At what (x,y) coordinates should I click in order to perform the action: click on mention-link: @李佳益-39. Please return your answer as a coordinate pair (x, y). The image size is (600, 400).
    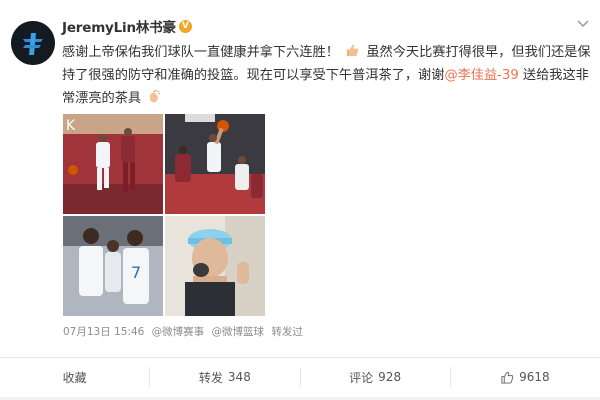
    Looking at the image, I should click on (481, 75).